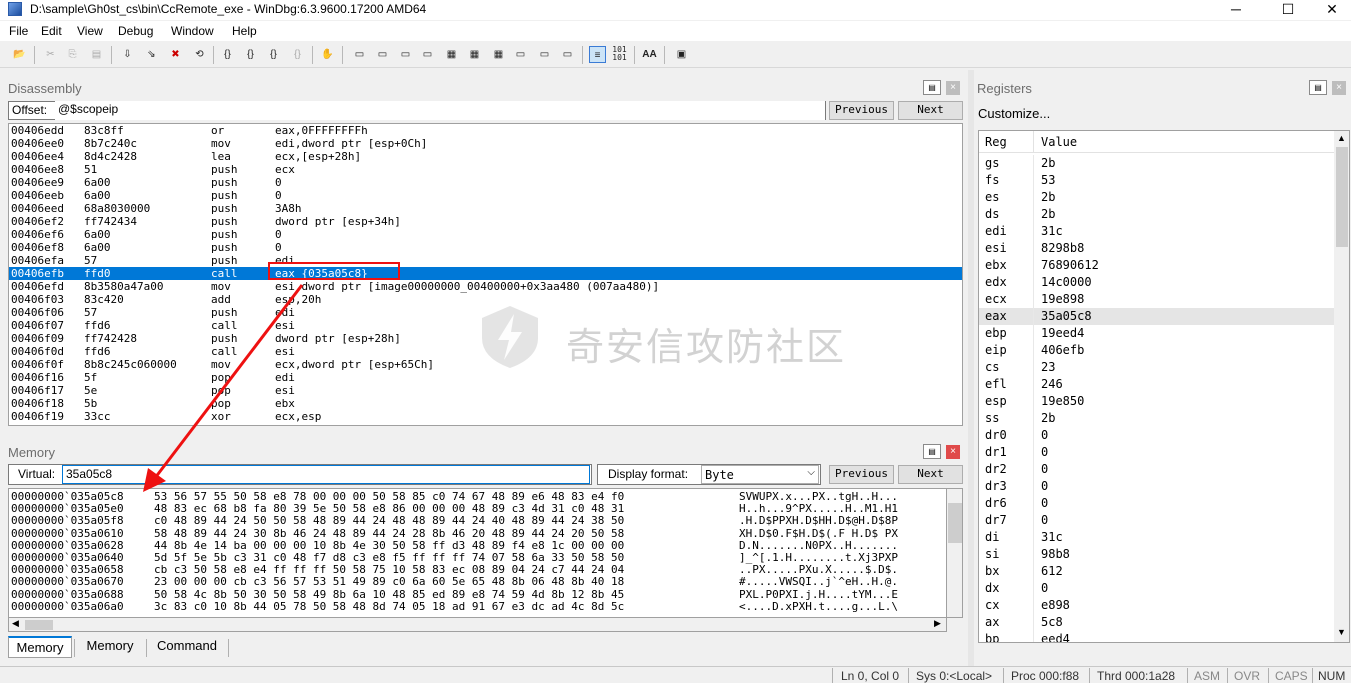 Image resolution: width=1351 pixels, height=683 pixels. What do you see at coordinates (334, 271) in the screenshot?
I see `annotation-box` at bounding box center [334, 271].